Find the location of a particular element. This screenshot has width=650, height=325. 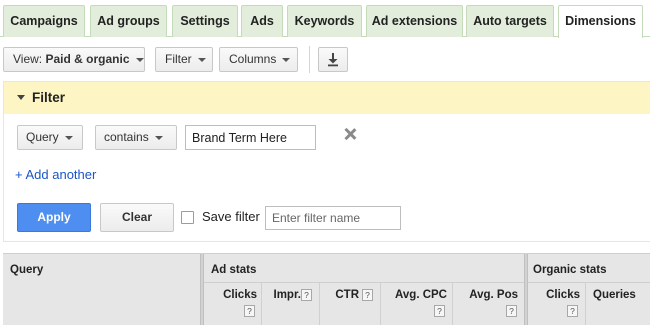

avg-pos-column-header: Avg. Pos is located at coordinates (487, 295).